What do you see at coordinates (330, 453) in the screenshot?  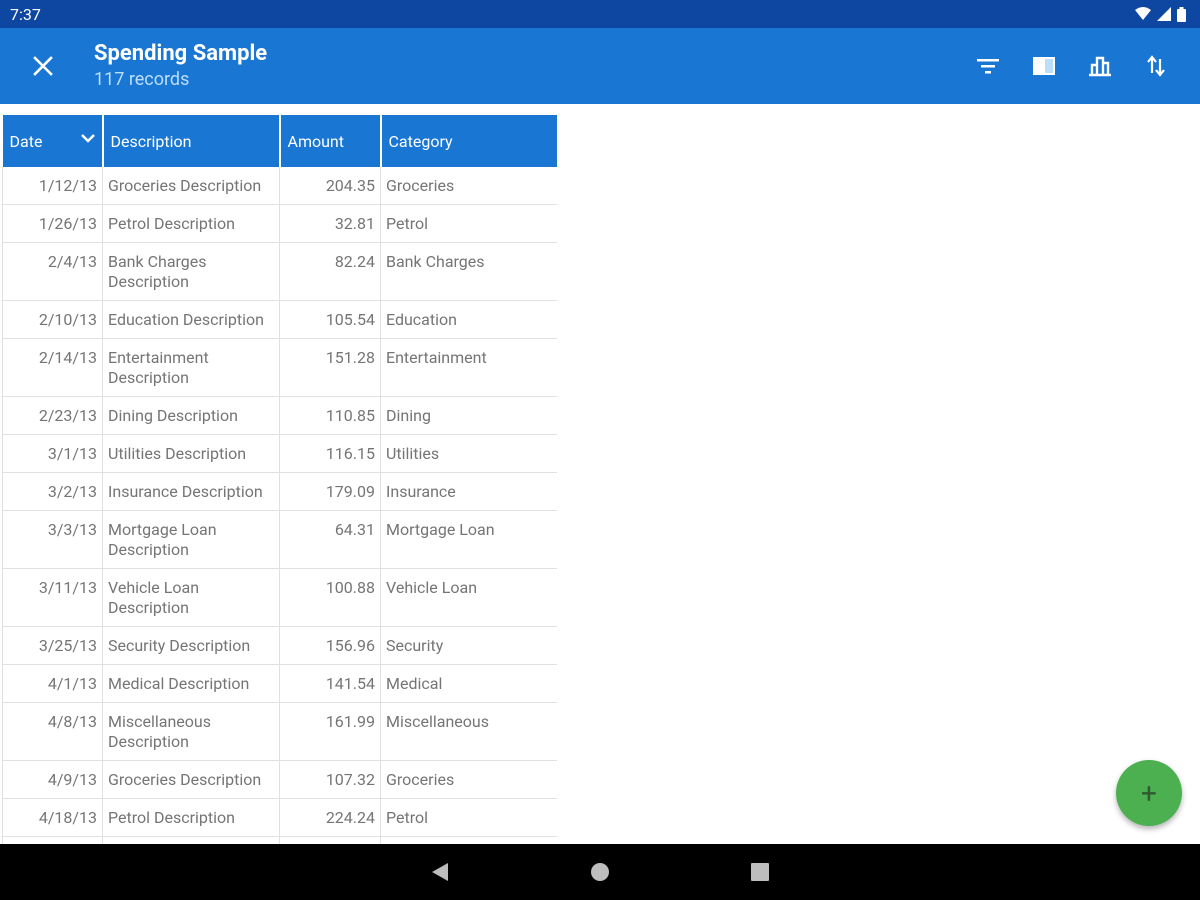 I see `cell-amount: 116.15` at bounding box center [330, 453].